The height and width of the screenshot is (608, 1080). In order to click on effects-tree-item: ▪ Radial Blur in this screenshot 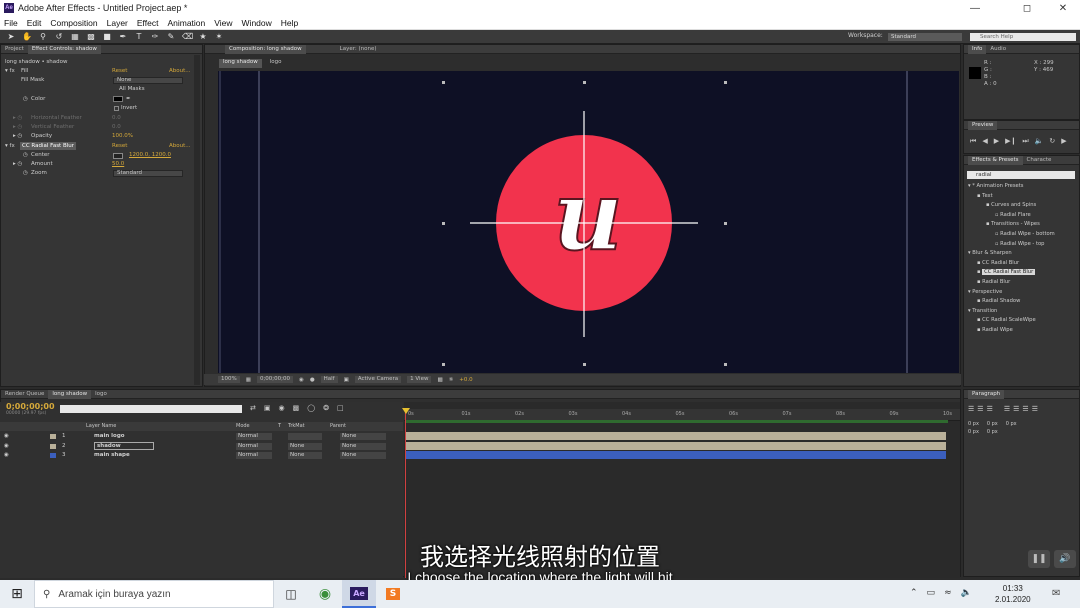, I will do `click(1021, 282)`.